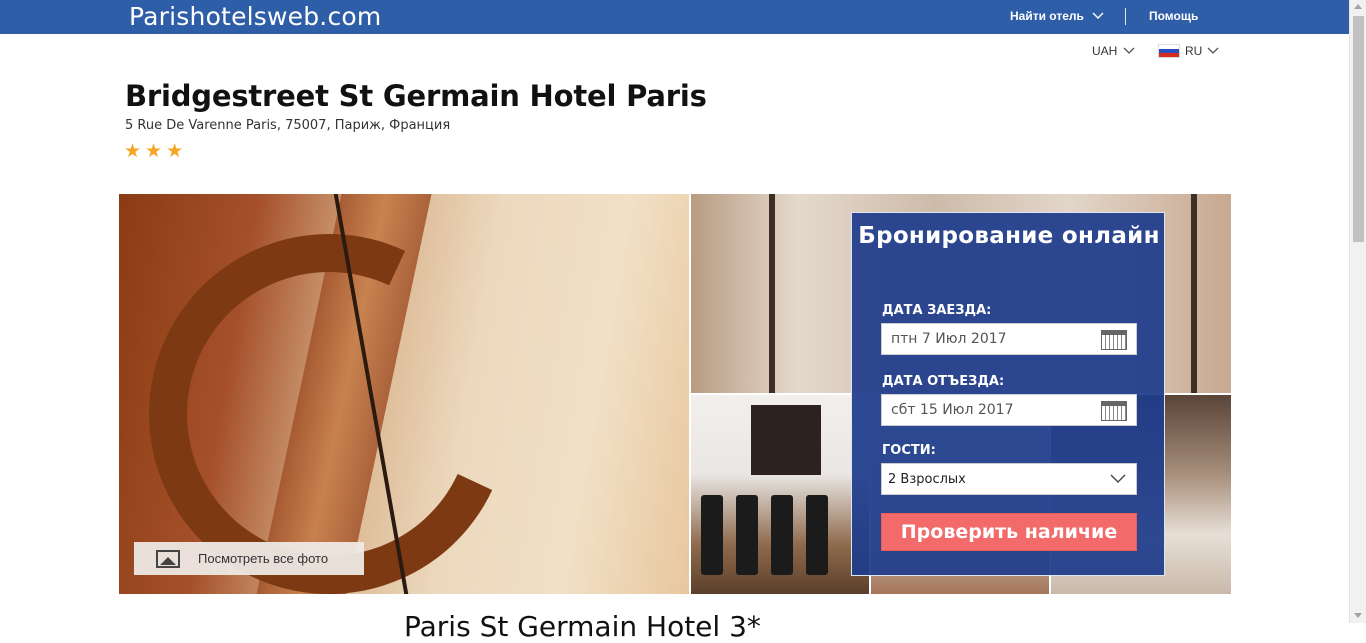  I want to click on hotel-rating: ★ ★ ★, so click(153, 152).